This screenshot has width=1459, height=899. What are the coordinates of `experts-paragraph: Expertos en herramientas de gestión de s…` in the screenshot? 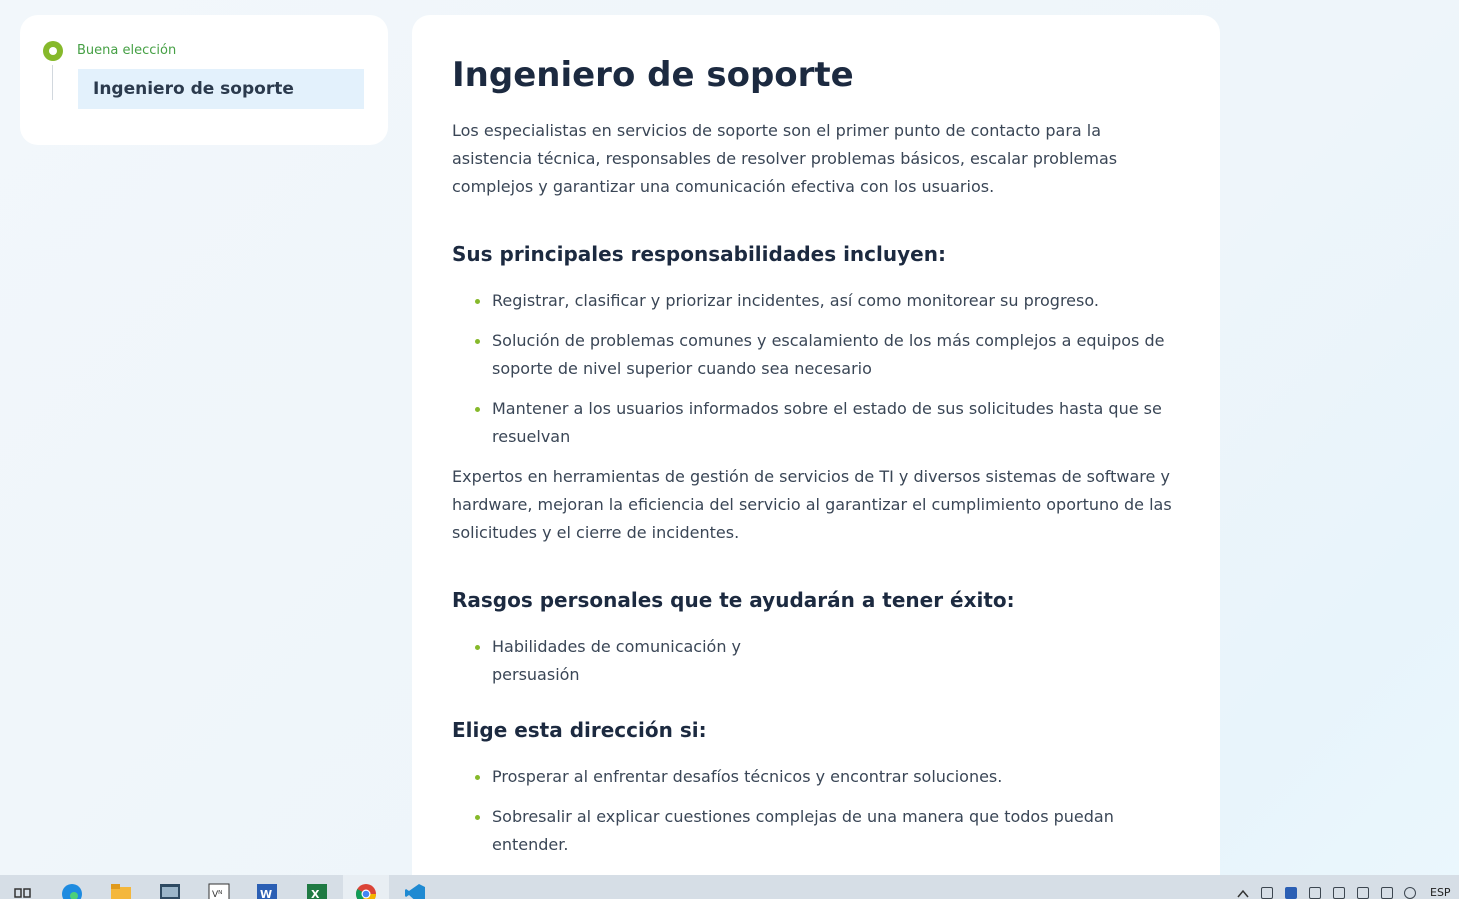 It's located at (812, 504).